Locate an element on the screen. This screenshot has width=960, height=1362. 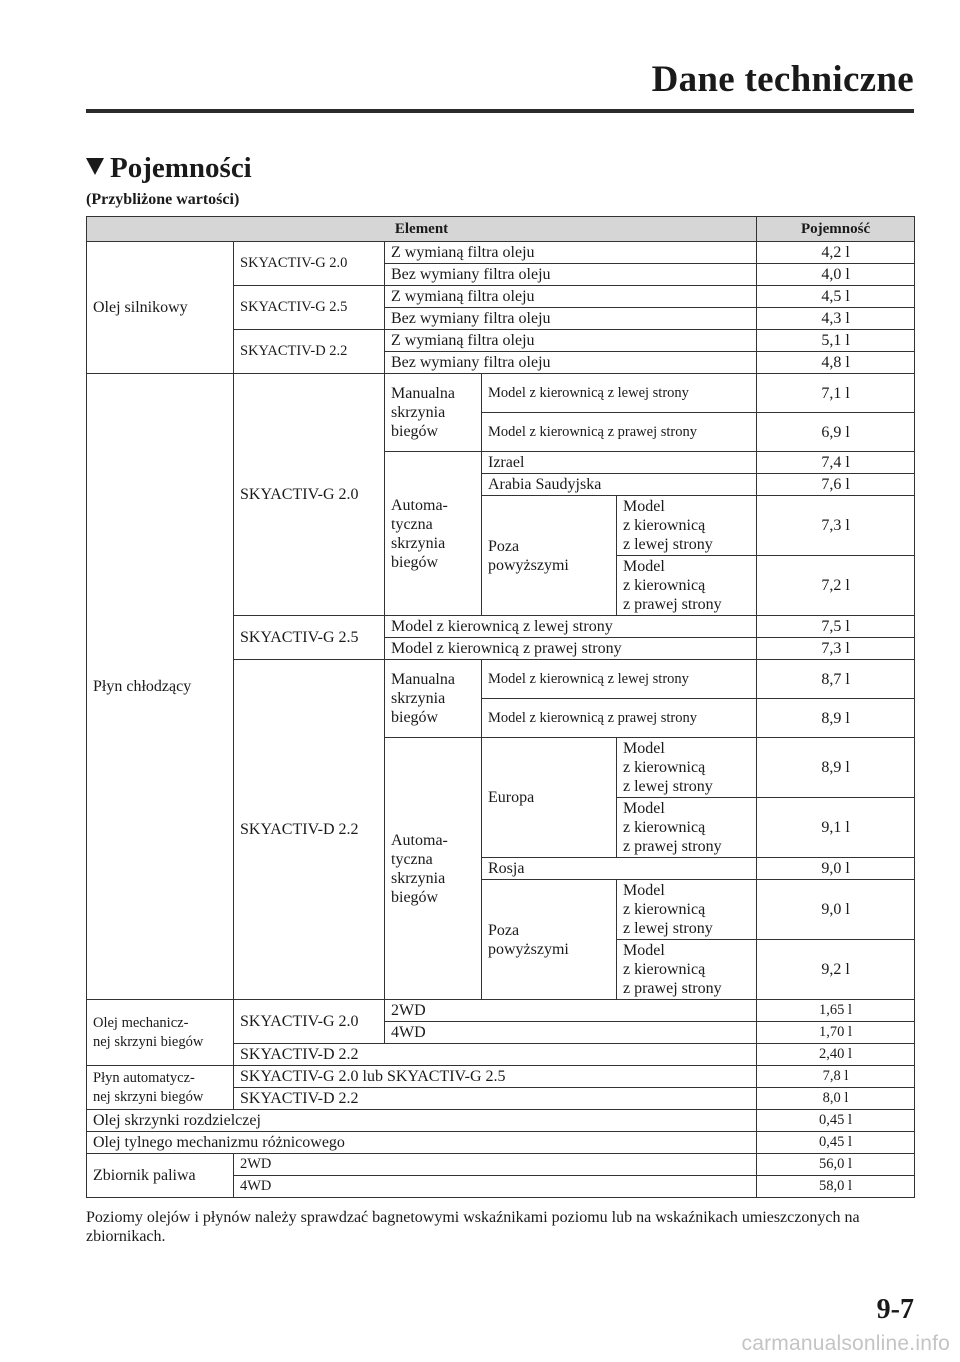
header-divider is located at coordinates (500, 111).